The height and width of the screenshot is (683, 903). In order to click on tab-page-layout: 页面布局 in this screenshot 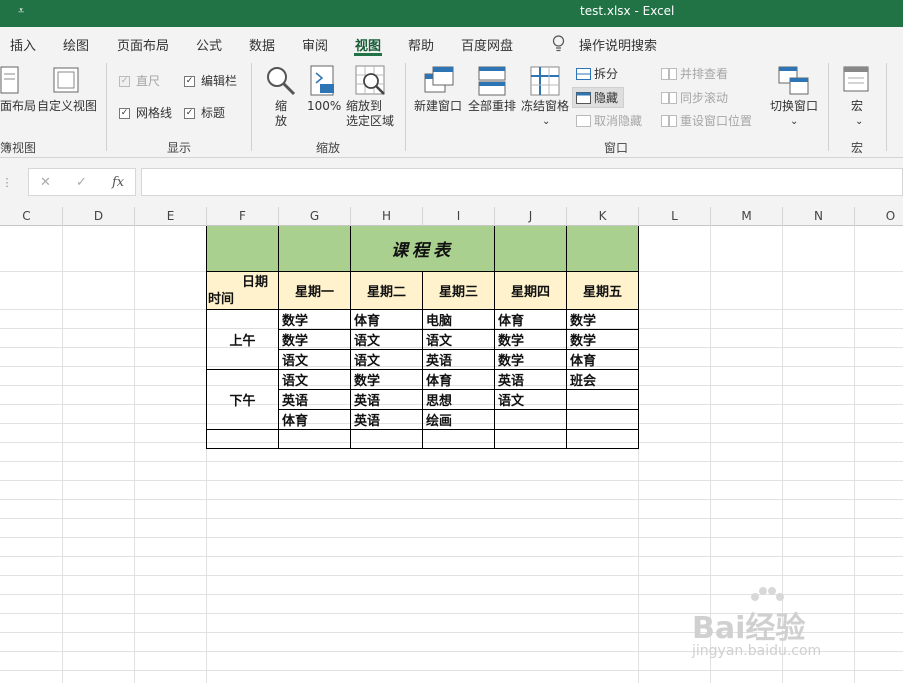, I will do `click(143, 44)`.